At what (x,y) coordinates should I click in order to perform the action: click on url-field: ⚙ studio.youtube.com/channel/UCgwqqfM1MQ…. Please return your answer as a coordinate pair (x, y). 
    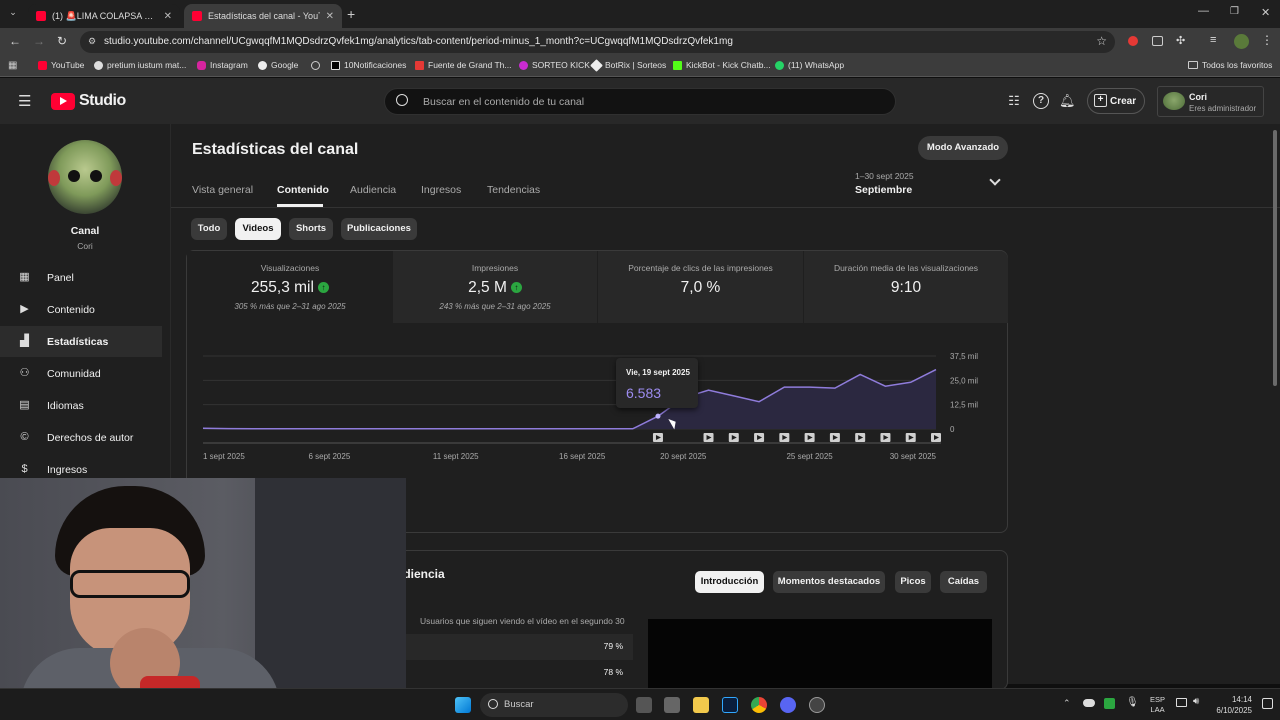
    Looking at the image, I should click on (597, 42).